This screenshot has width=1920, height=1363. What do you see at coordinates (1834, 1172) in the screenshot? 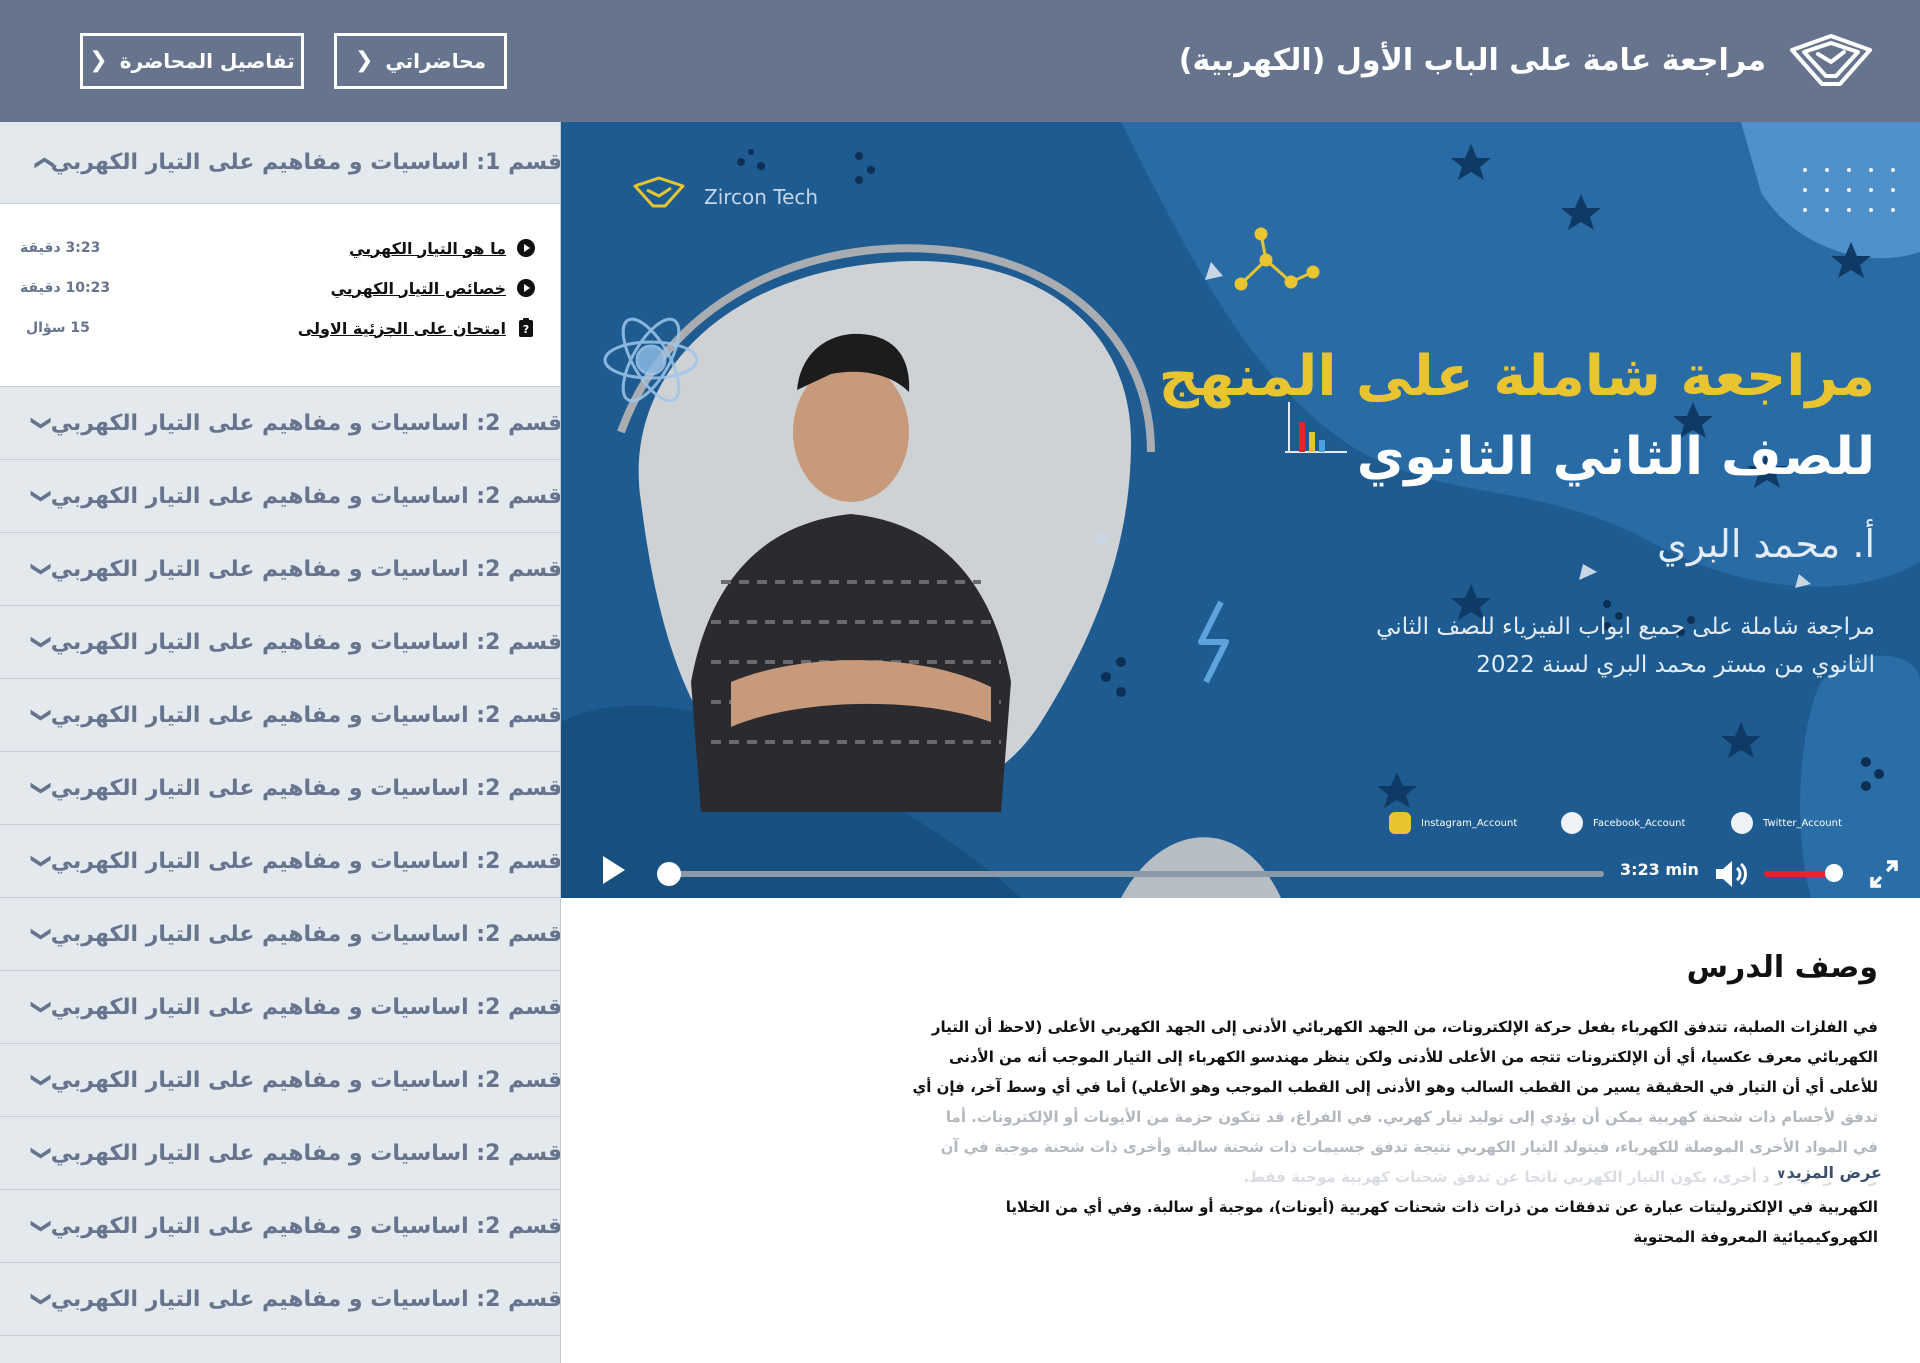
I see `show-more-label: عرض المزيد` at bounding box center [1834, 1172].